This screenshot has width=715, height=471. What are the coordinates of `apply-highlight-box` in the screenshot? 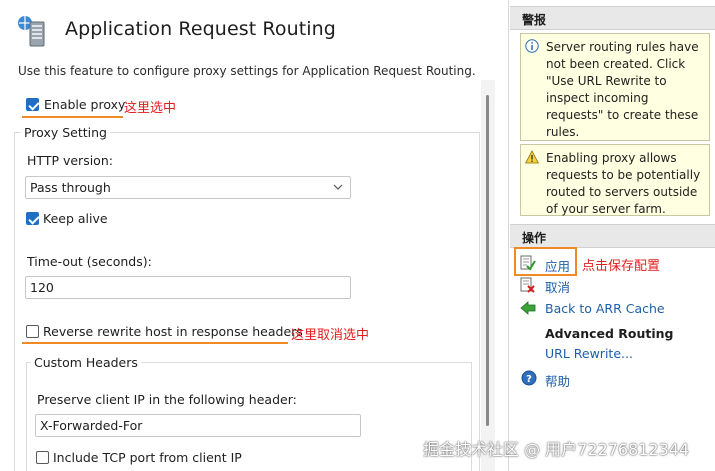 It's located at (545, 261).